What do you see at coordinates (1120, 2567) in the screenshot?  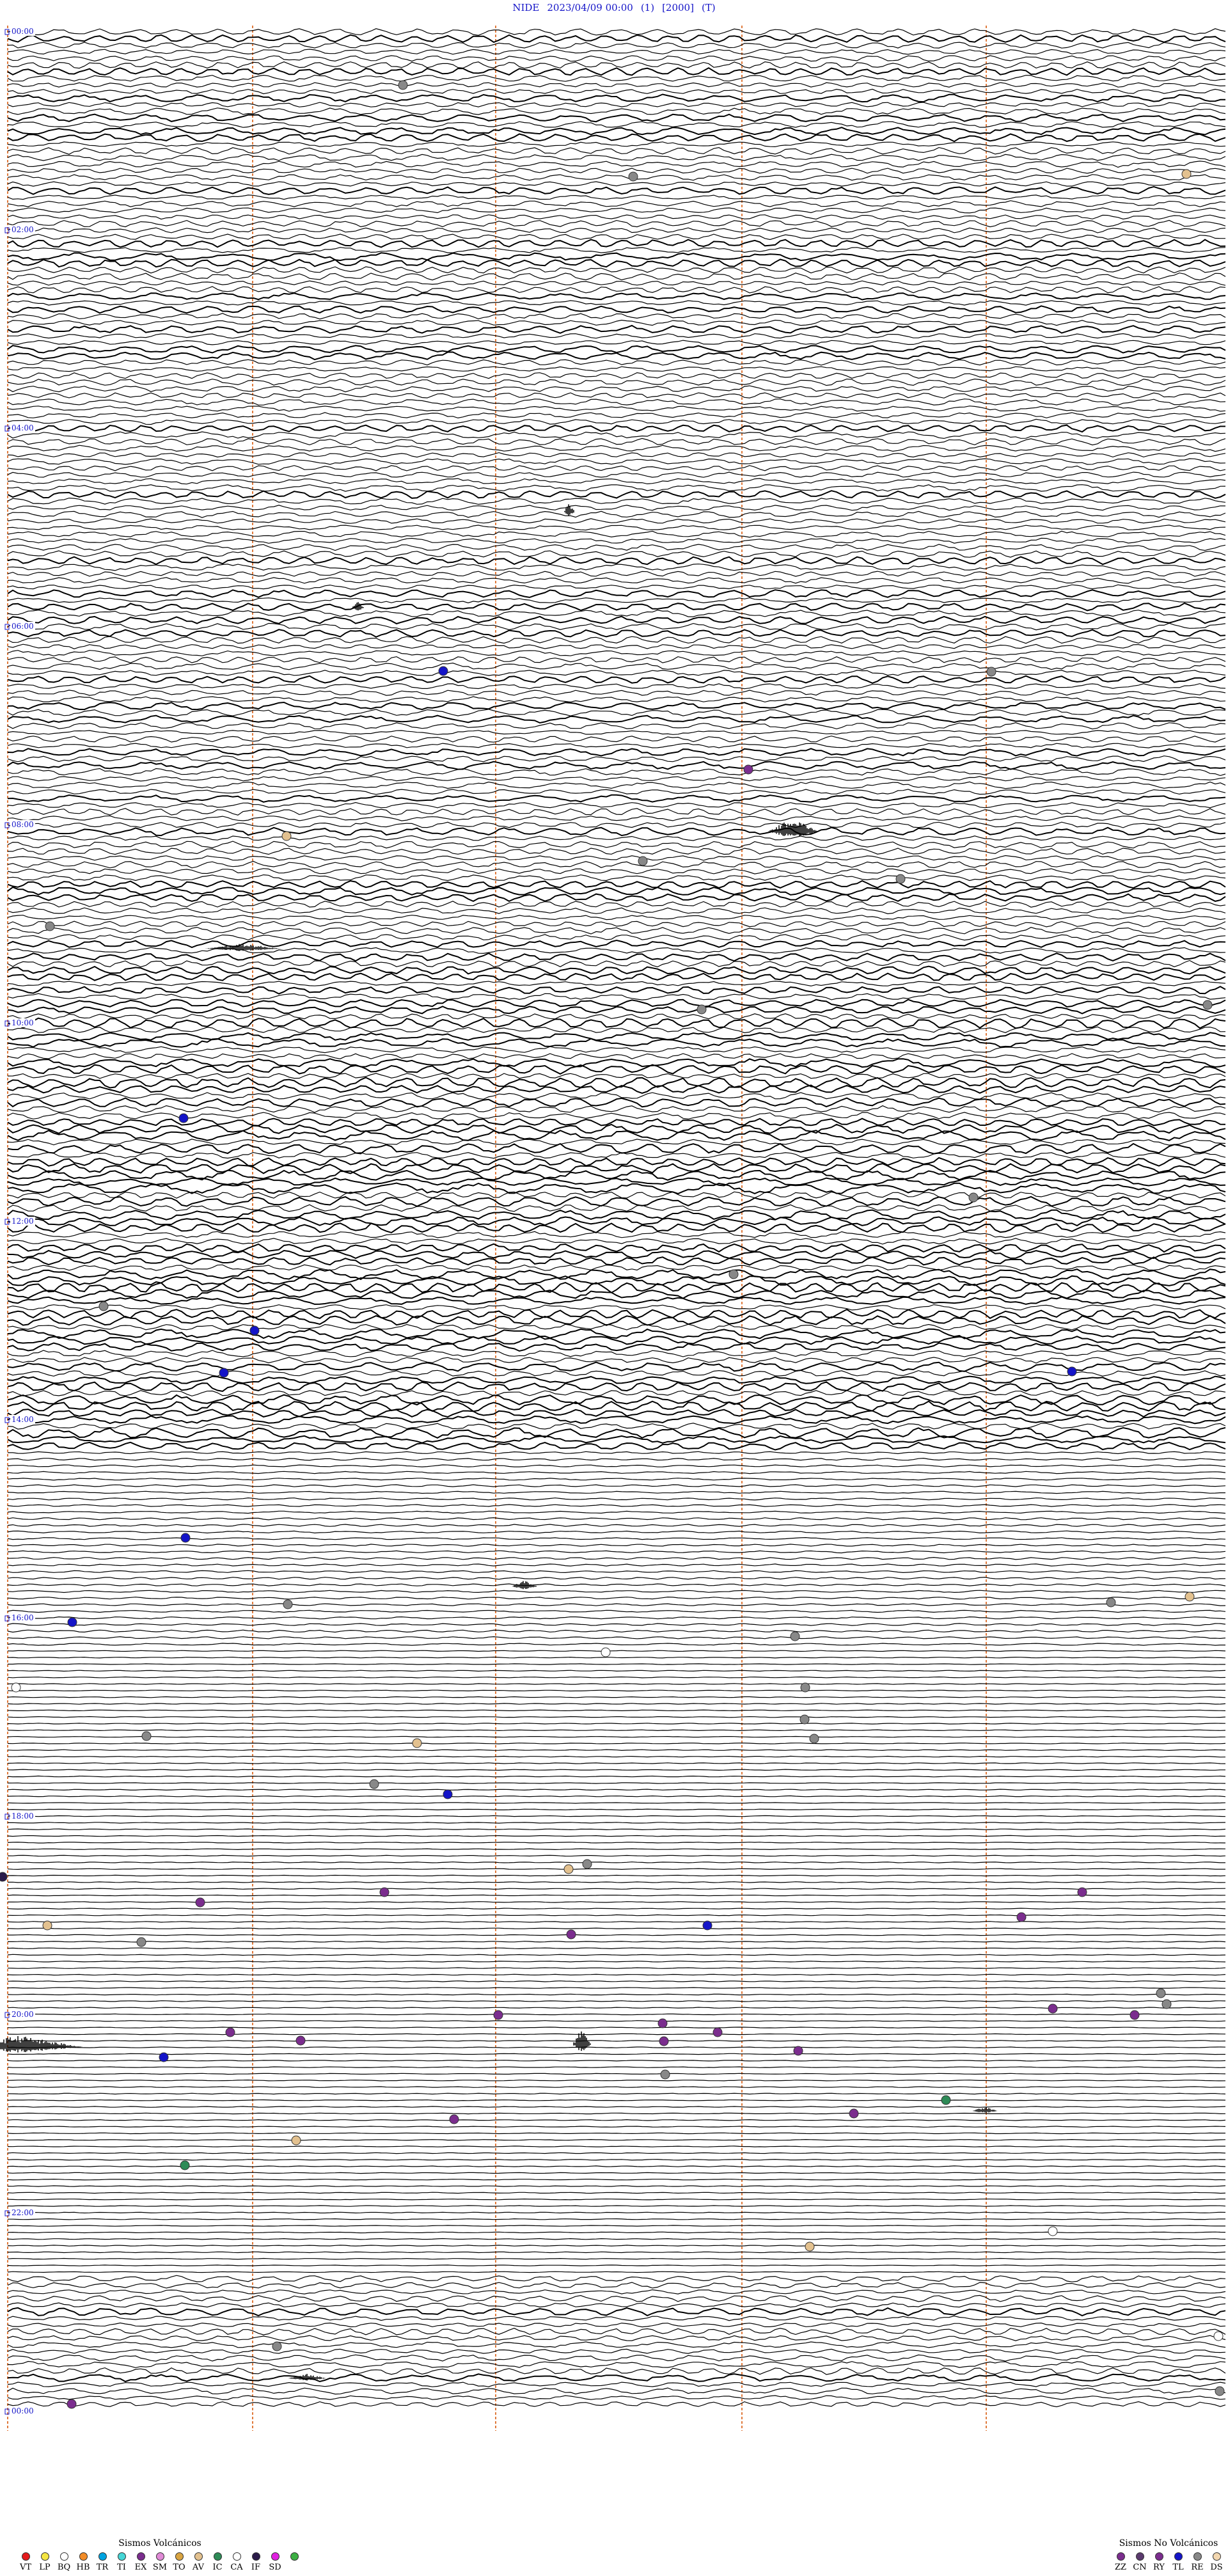 I see `legend-code: ZZ` at bounding box center [1120, 2567].